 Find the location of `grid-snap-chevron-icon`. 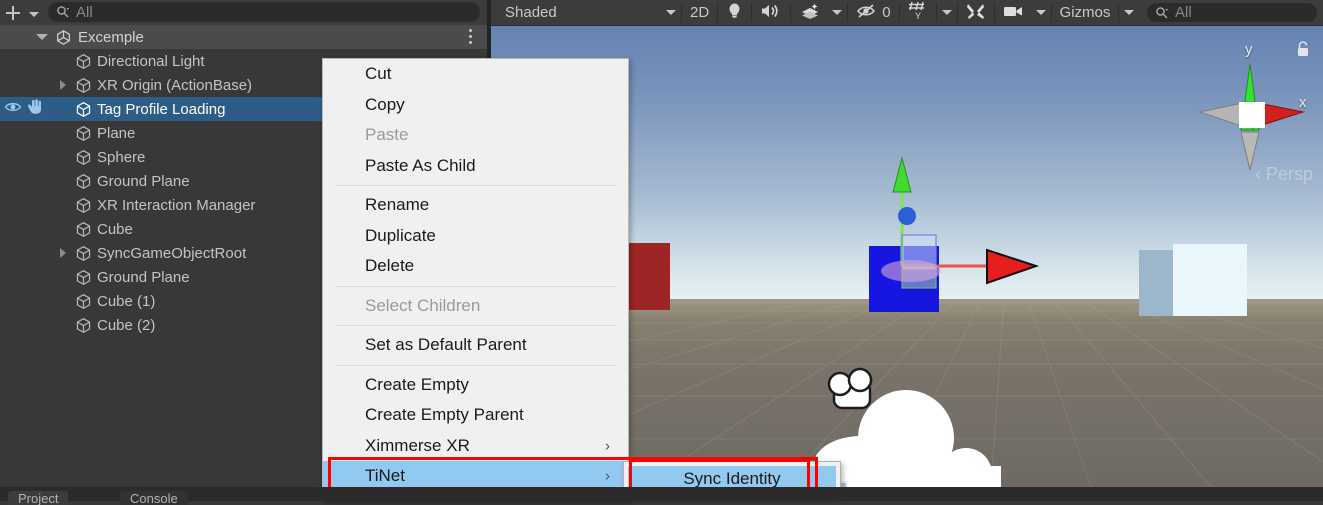

grid-snap-chevron-icon is located at coordinates (947, 12).